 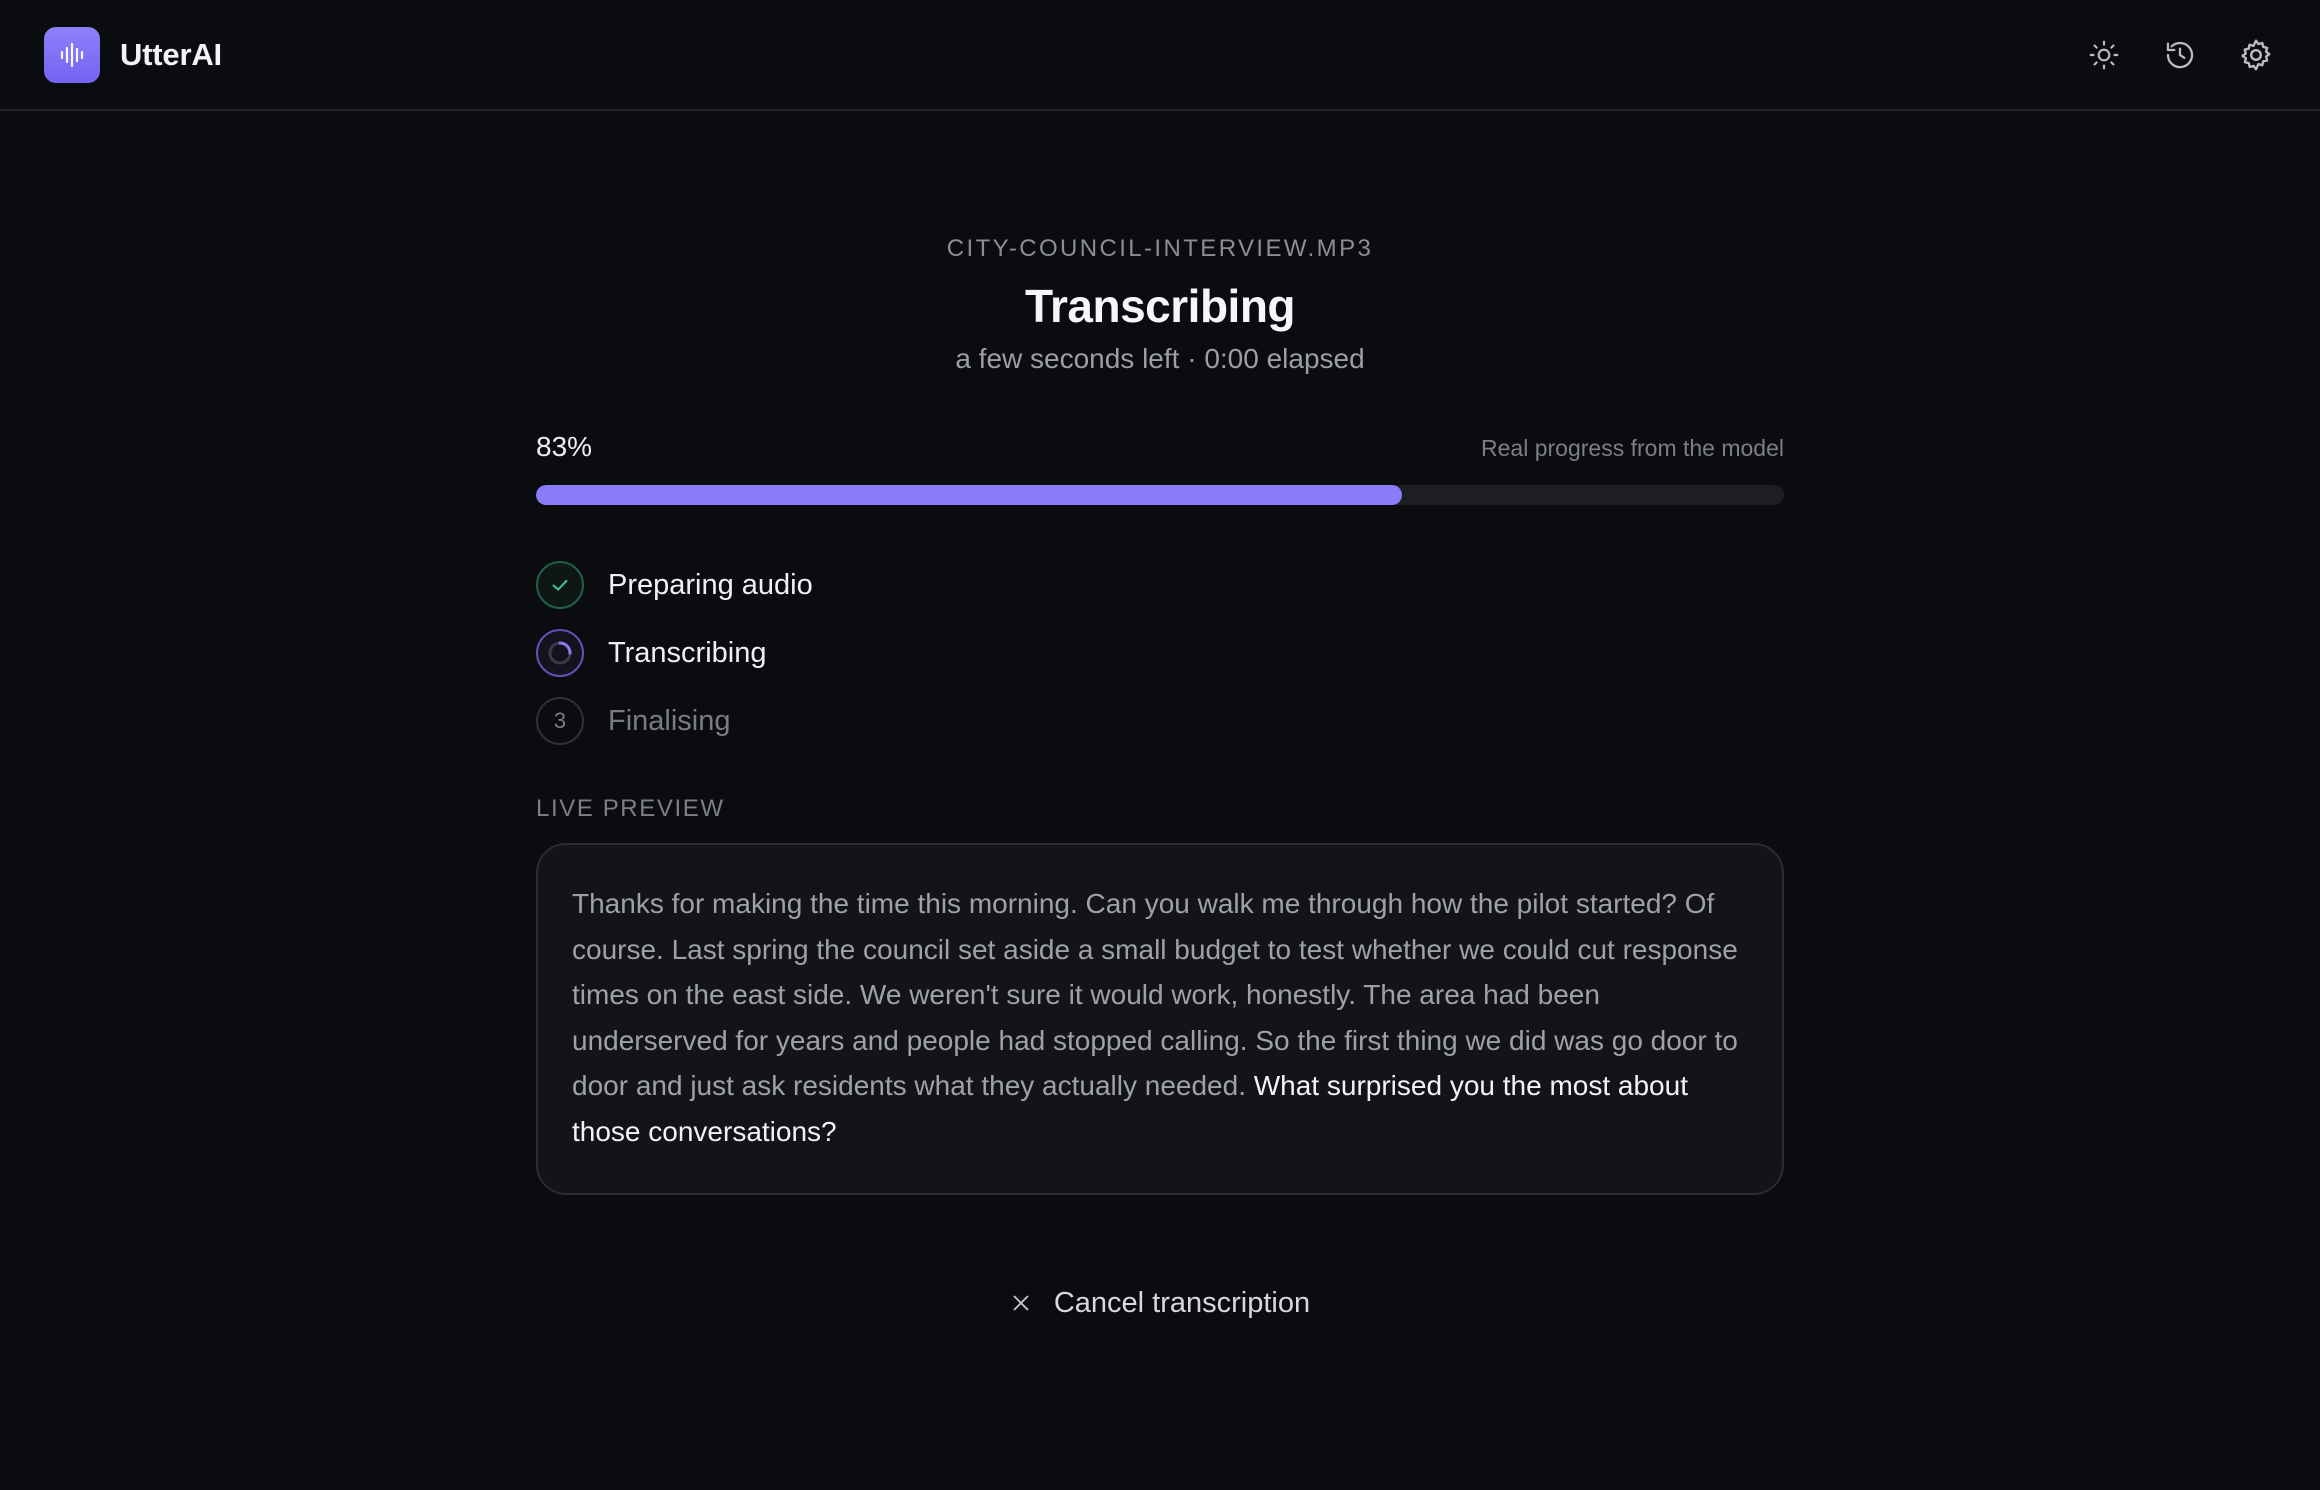 I want to click on step-active-marker, so click(x=560, y=653).